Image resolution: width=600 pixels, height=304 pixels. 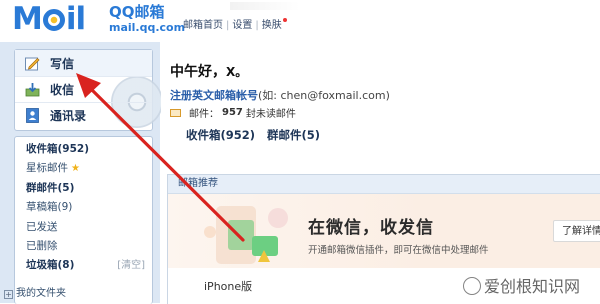 What do you see at coordinates (83, 227) in the screenshot?
I see `folder-sent: 已发送` at bounding box center [83, 227].